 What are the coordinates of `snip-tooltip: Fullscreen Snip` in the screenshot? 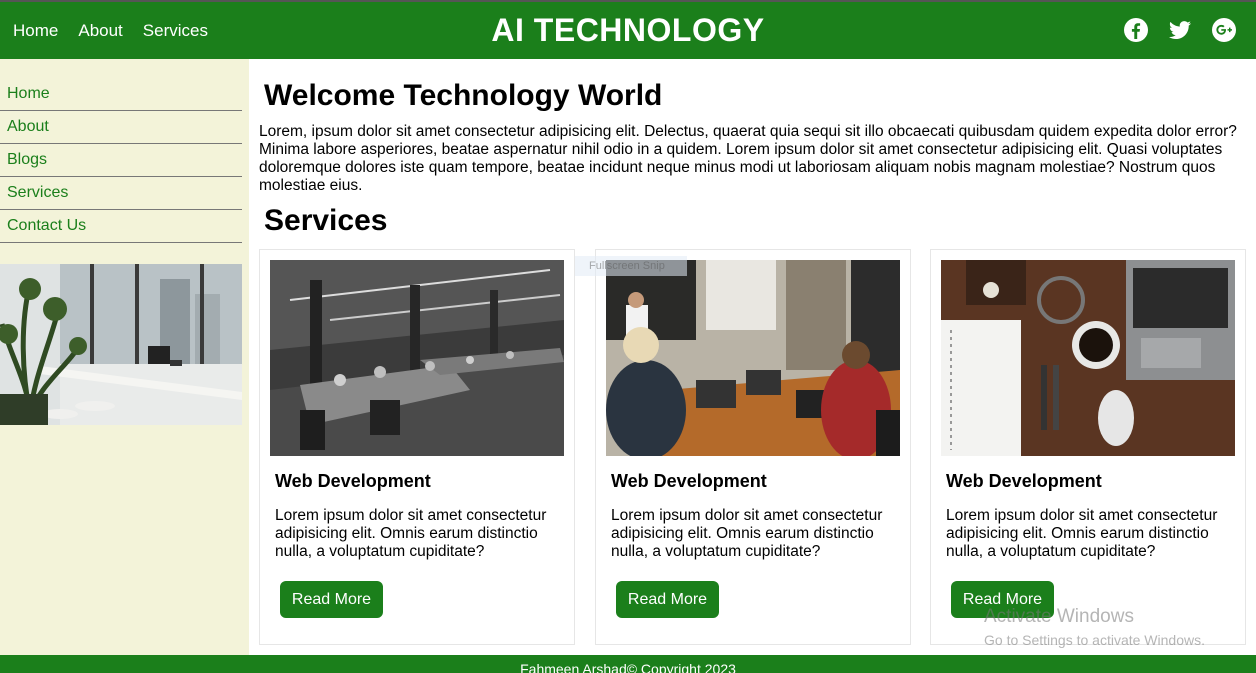 It's located at (631, 266).